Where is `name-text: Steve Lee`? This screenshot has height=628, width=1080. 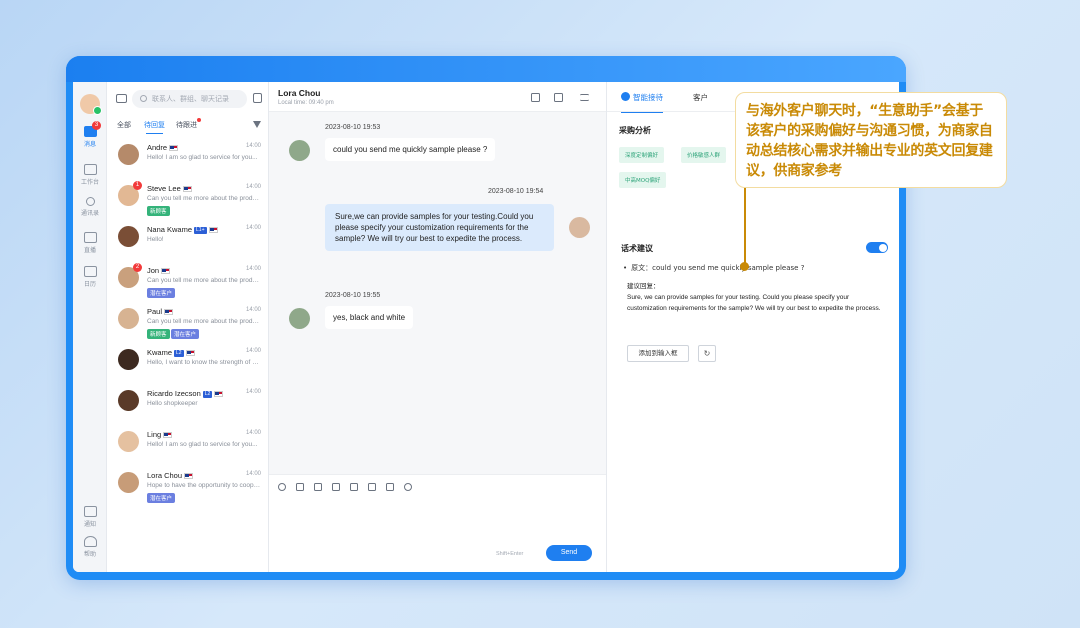
name-text: Steve Lee is located at coordinates (164, 188).